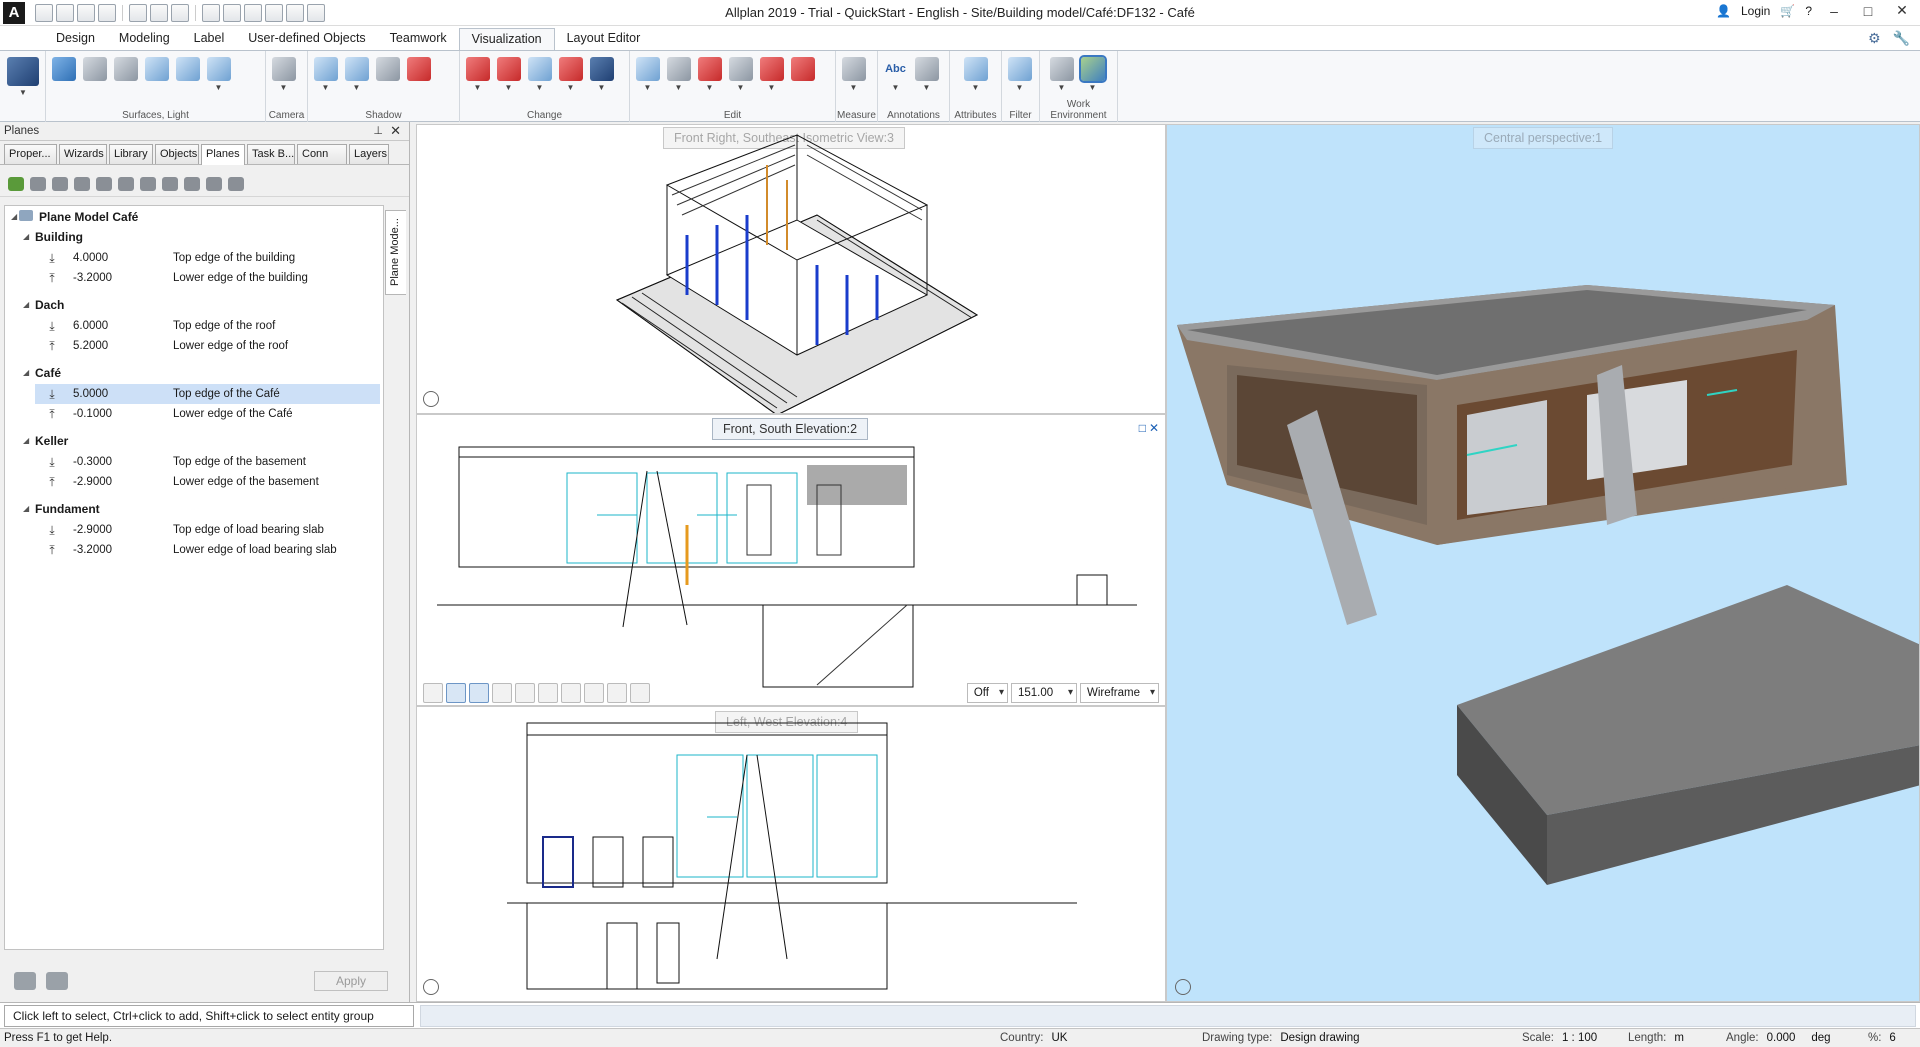 The image size is (1920, 1047). What do you see at coordinates (306, 39) in the screenshot?
I see `tab-user-defined-objects: User-defined Objects` at bounding box center [306, 39].